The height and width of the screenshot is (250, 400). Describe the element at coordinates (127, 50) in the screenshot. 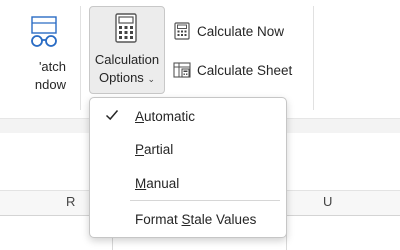

I see `calculation-options-button: Calculation Options ⌄` at that location.